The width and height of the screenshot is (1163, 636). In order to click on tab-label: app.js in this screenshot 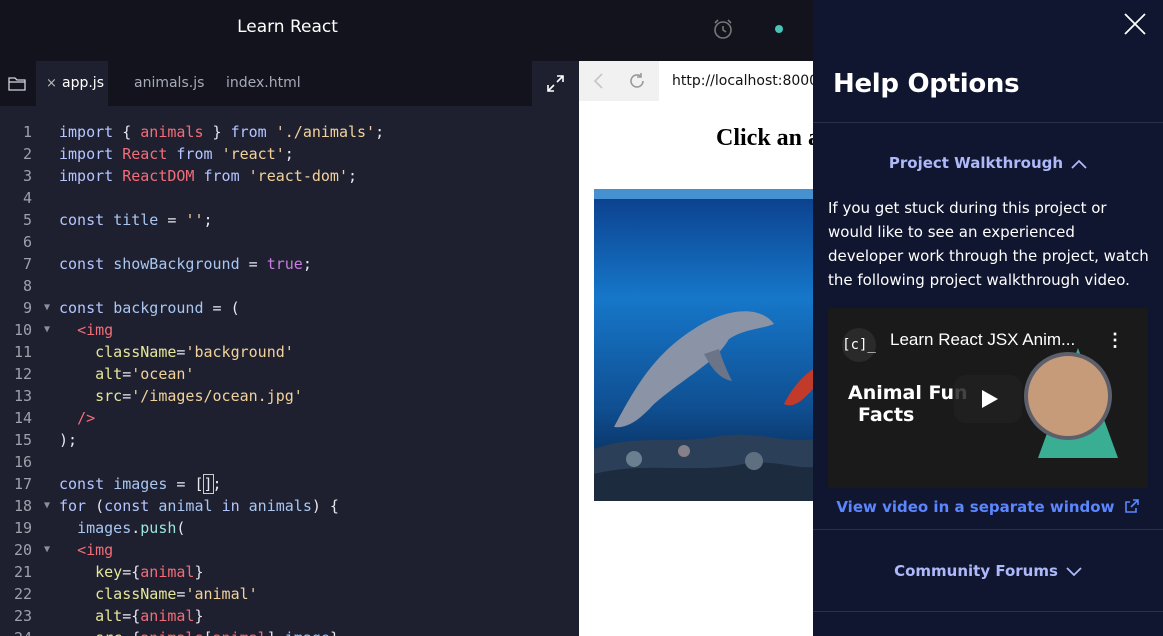, I will do `click(83, 83)`.